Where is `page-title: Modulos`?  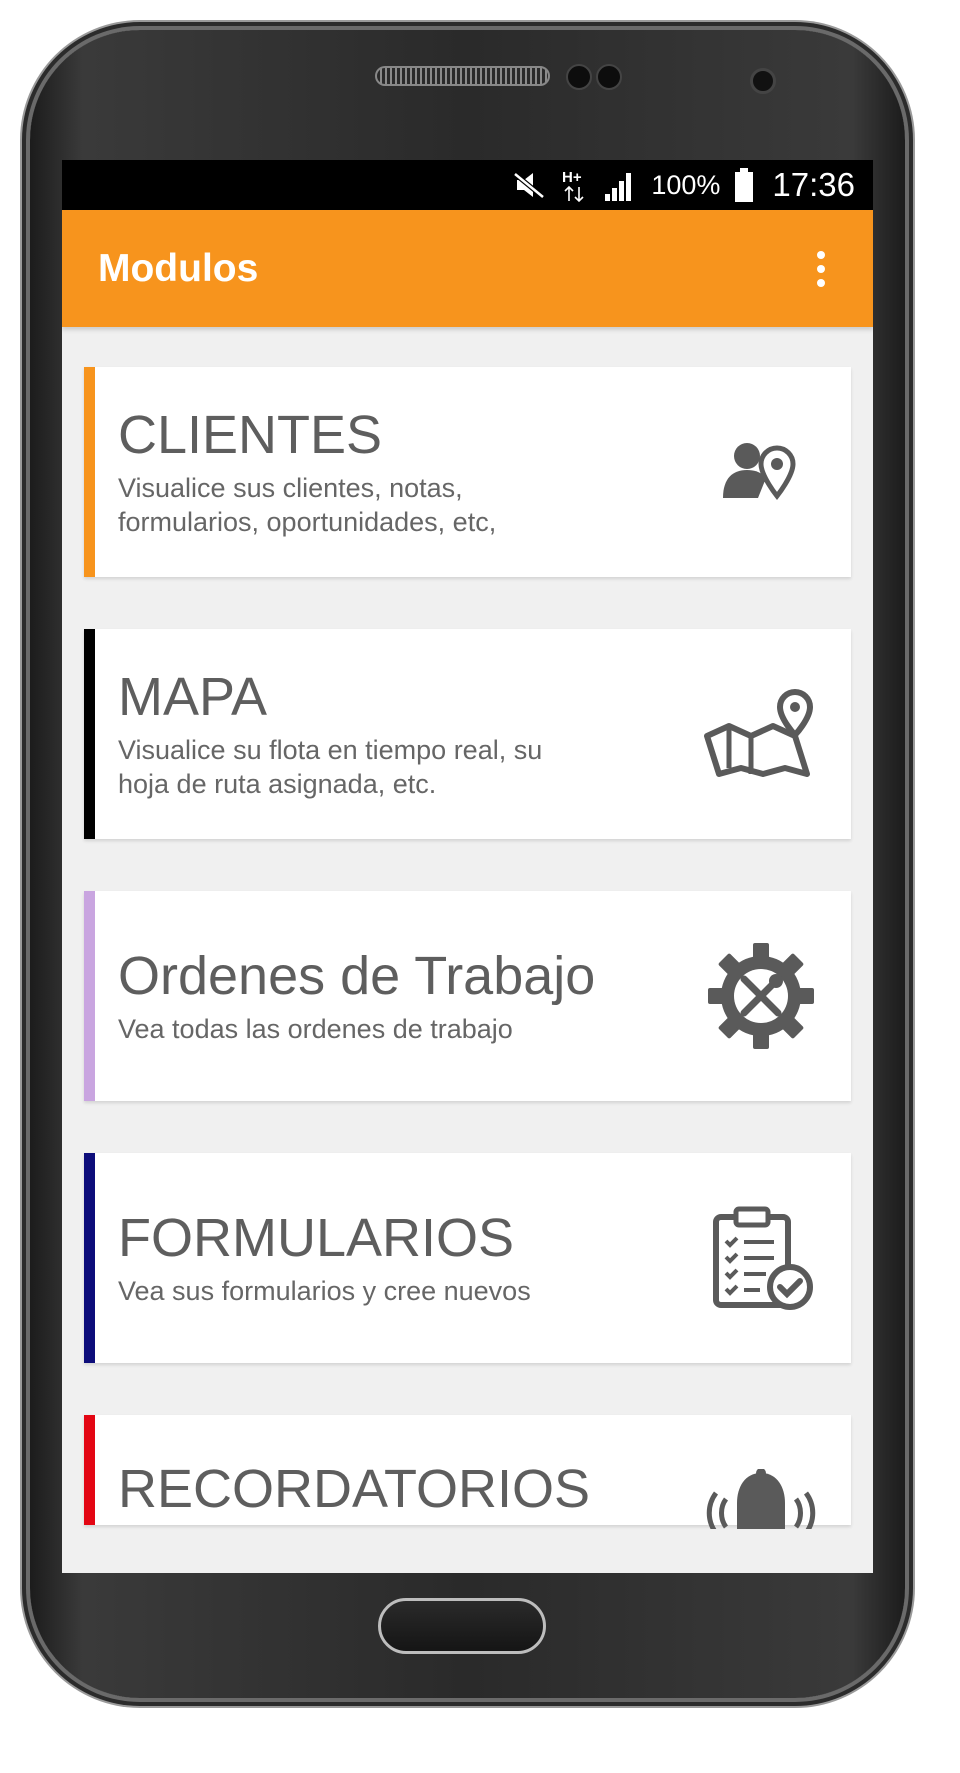
page-title: Modulos is located at coordinates (178, 268).